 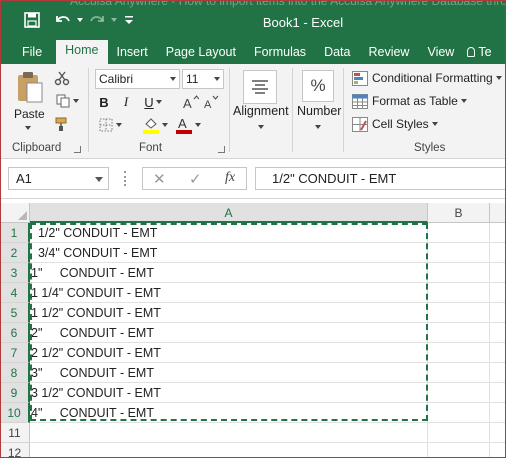 What do you see at coordinates (409, 101) in the screenshot?
I see `format-as-table-button: Format as Table` at bounding box center [409, 101].